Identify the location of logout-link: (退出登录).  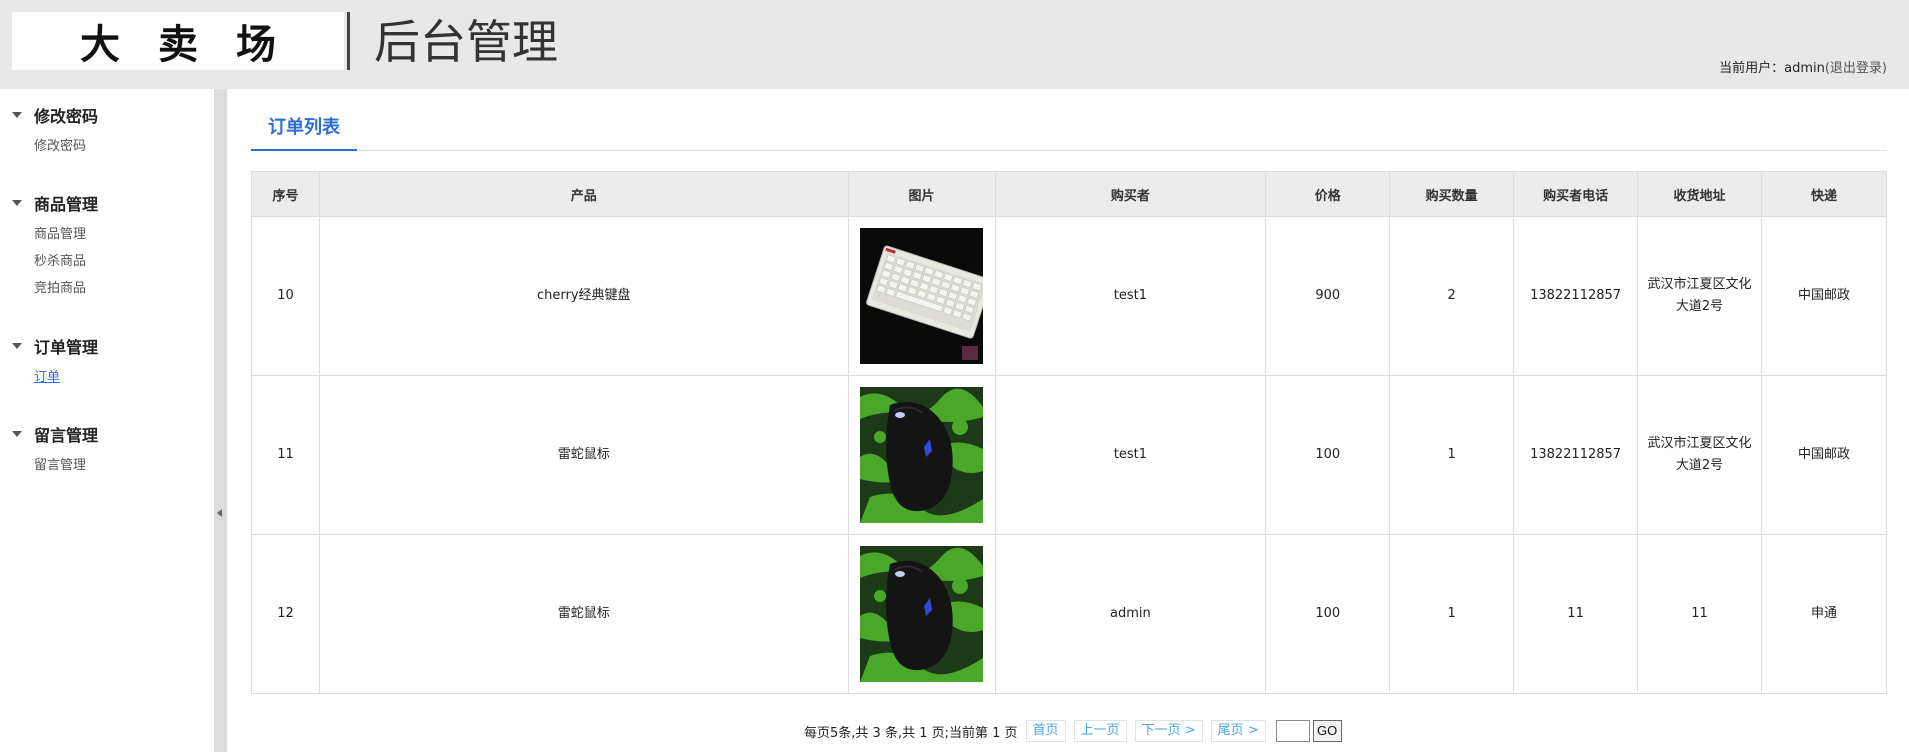
(1856, 68).